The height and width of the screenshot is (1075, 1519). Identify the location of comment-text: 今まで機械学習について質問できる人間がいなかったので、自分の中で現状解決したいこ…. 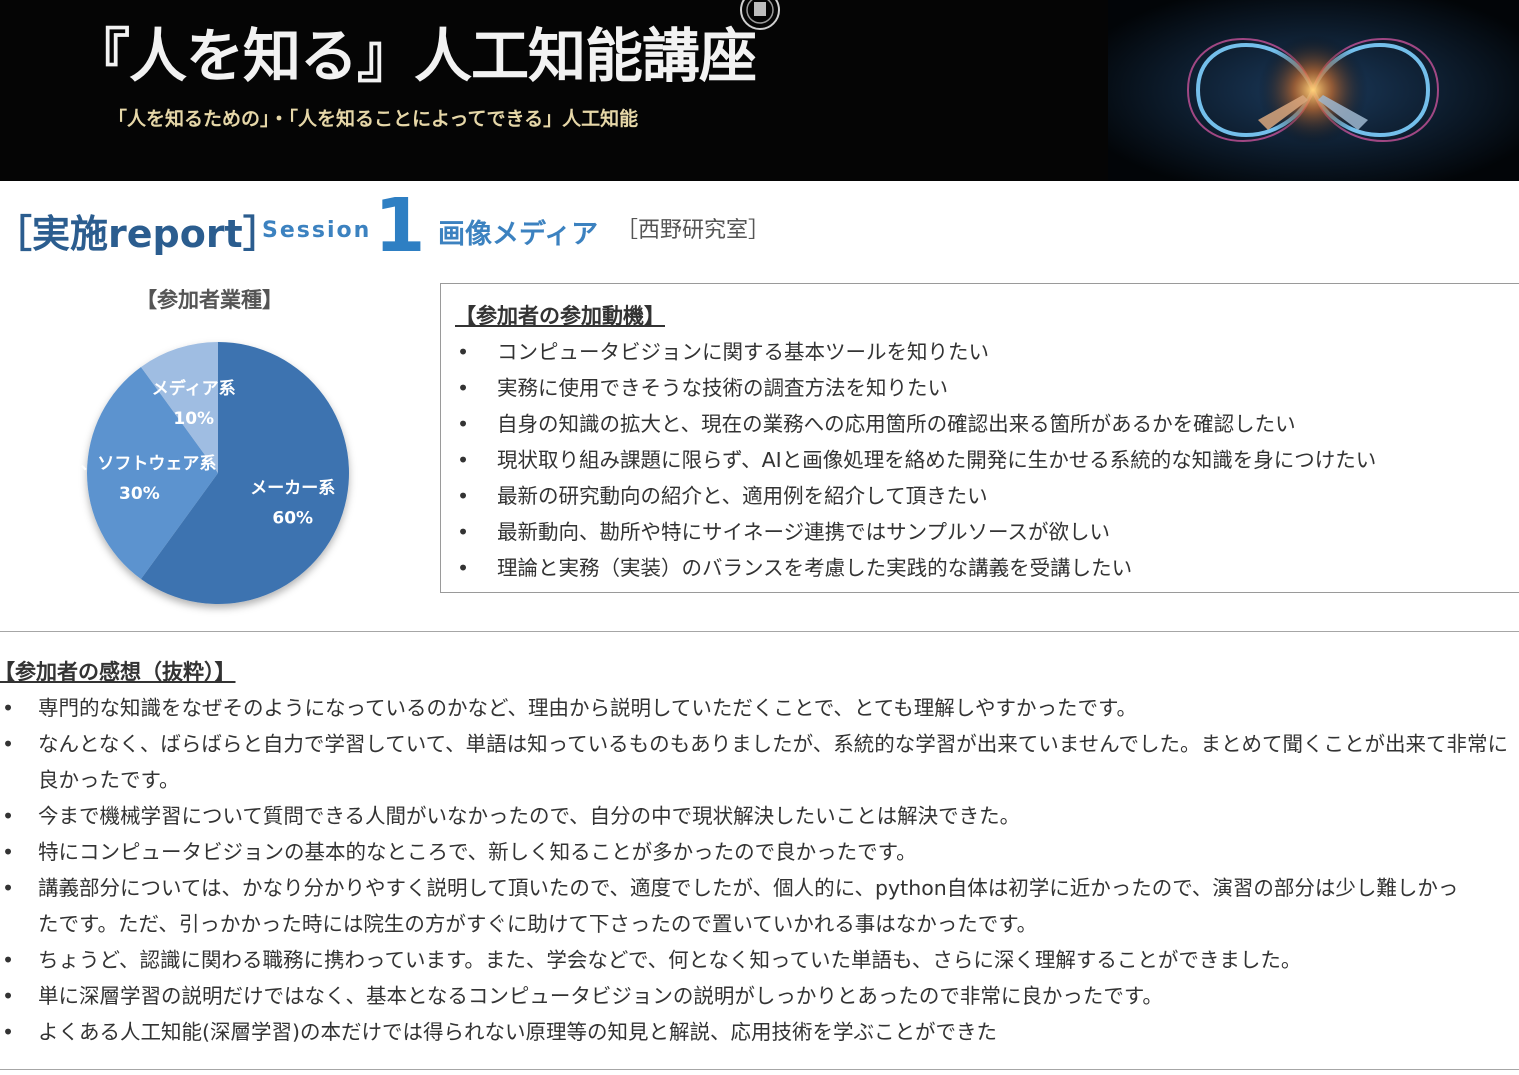
(529, 816).